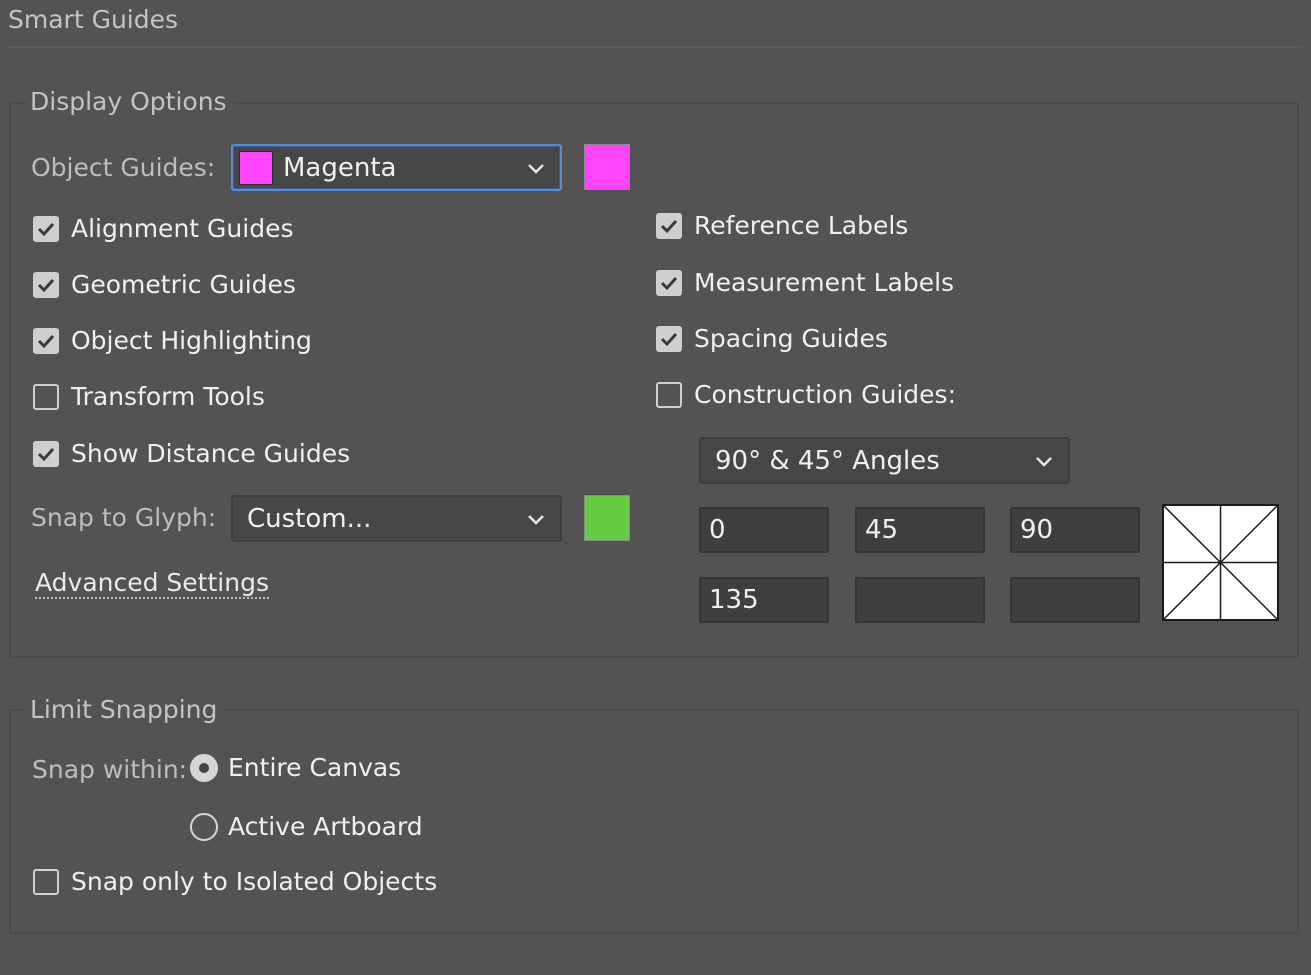 The width and height of the screenshot is (1311, 975). What do you see at coordinates (204, 826) in the screenshot?
I see `radio-unselected-icon` at bounding box center [204, 826].